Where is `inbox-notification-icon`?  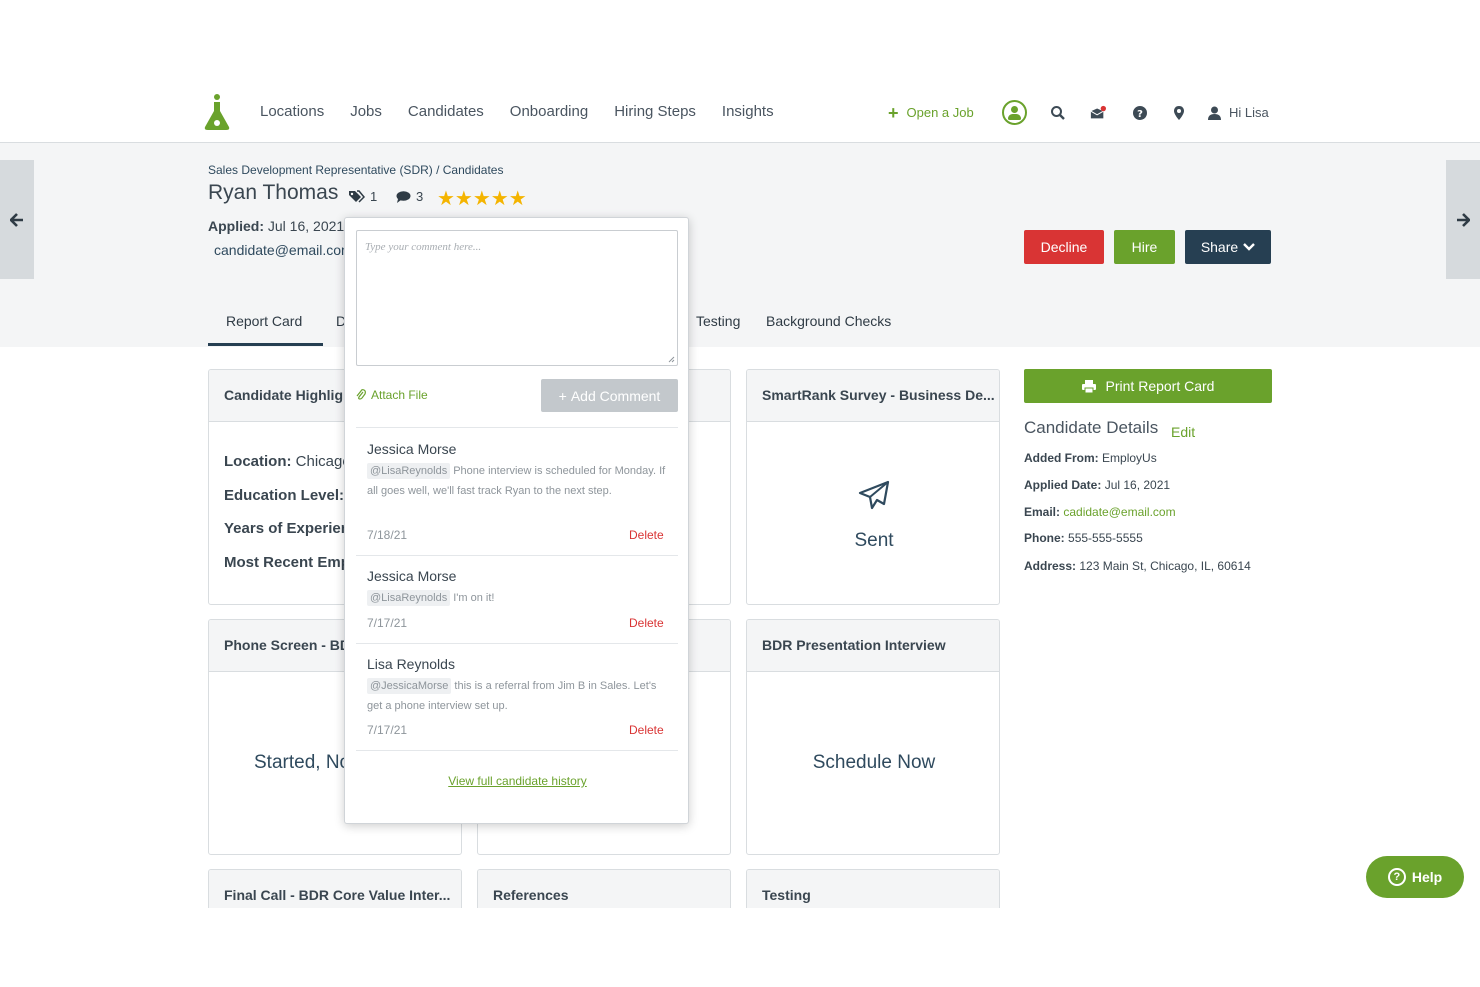 inbox-notification-icon is located at coordinates (1098, 113).